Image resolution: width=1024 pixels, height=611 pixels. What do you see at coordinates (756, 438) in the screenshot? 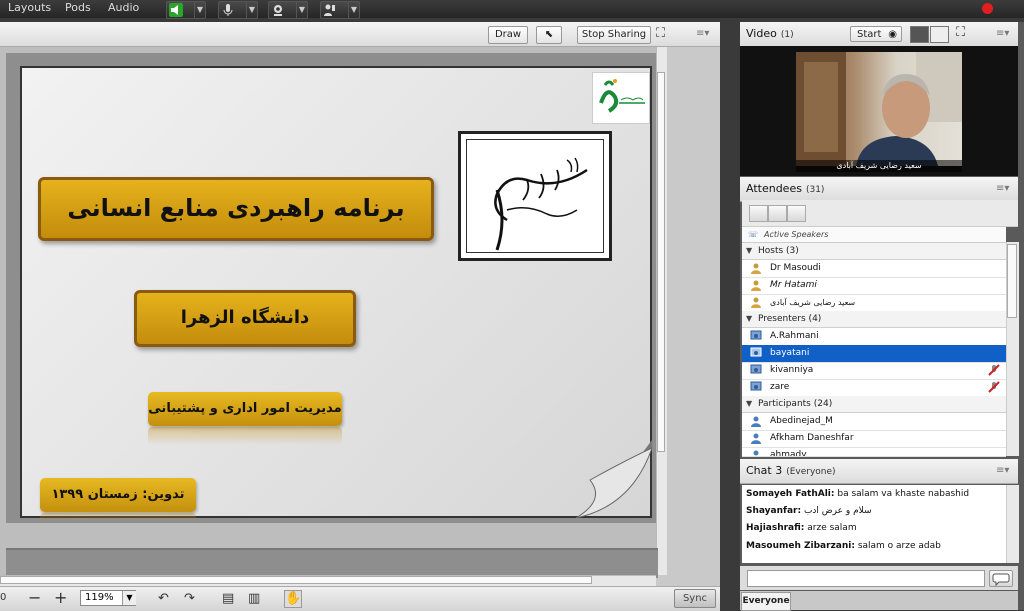
I see `user-icon` at bounding box center [756, 438].